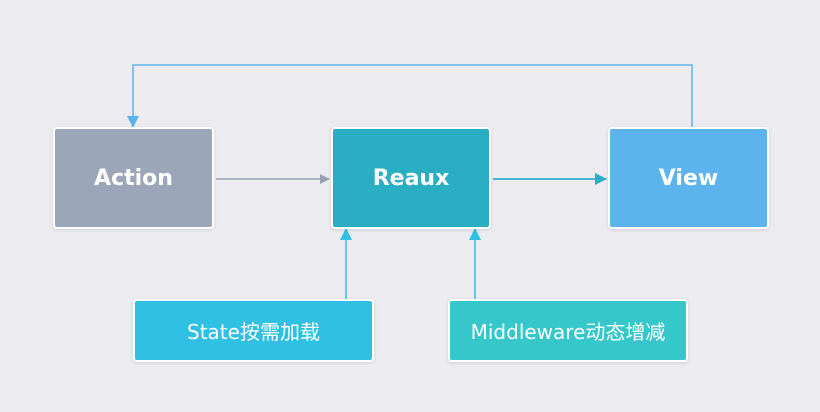 The width and height of the screenshot is (820, 412). I want to click on middleware-label: Middleware动态增减, so click(568, 332).